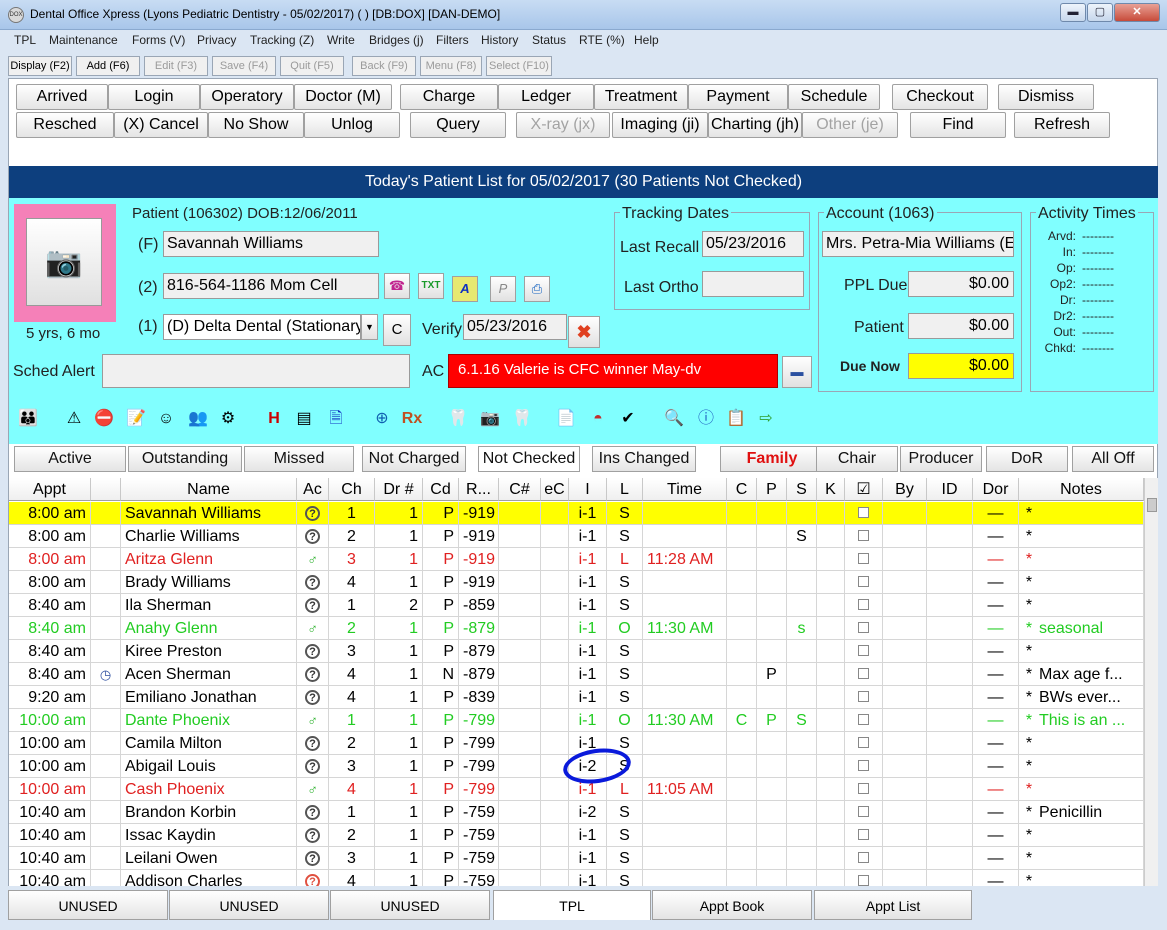 The image size is (1167, 930). I want to click on find-button: Find, so click(958, 125).